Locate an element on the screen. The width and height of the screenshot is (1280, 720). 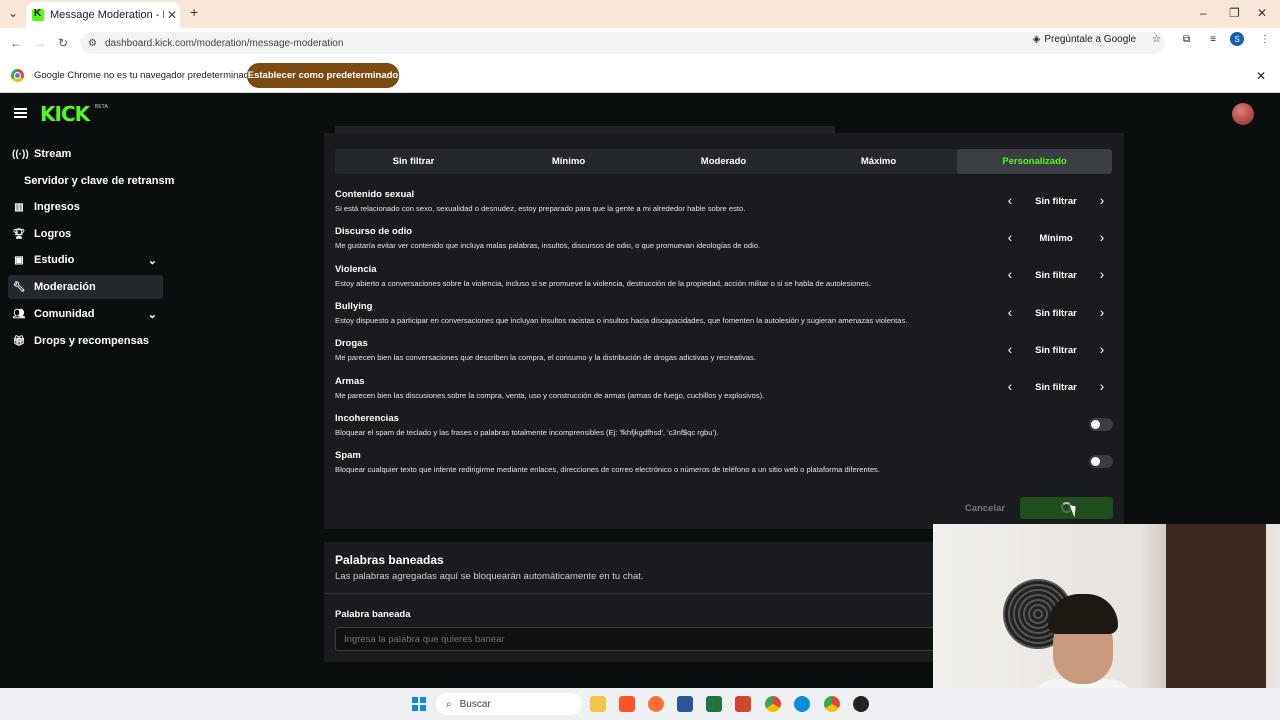
cancel-button: Cancelar is located at coordinates (985, 508).